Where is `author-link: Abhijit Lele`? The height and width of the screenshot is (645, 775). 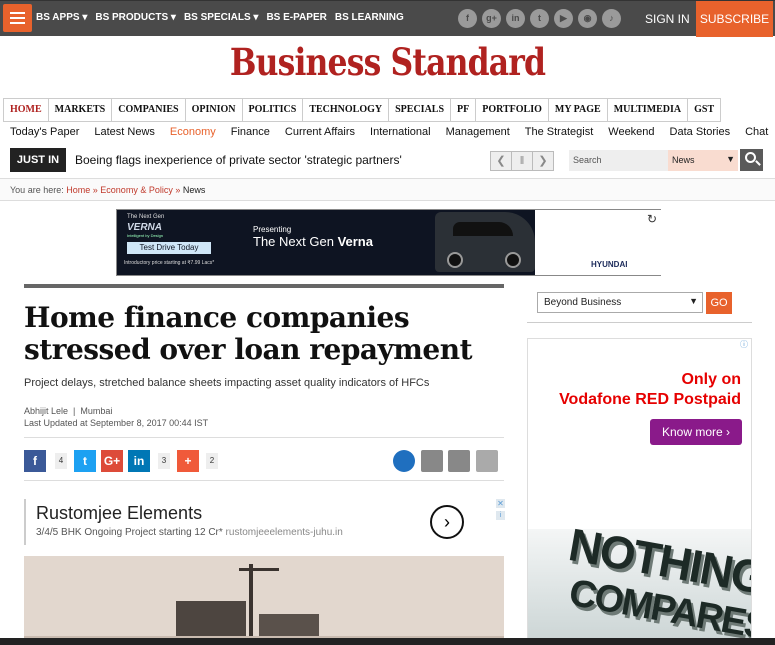 author-link: Abhijit Lele is located at coordinates (46, 411).